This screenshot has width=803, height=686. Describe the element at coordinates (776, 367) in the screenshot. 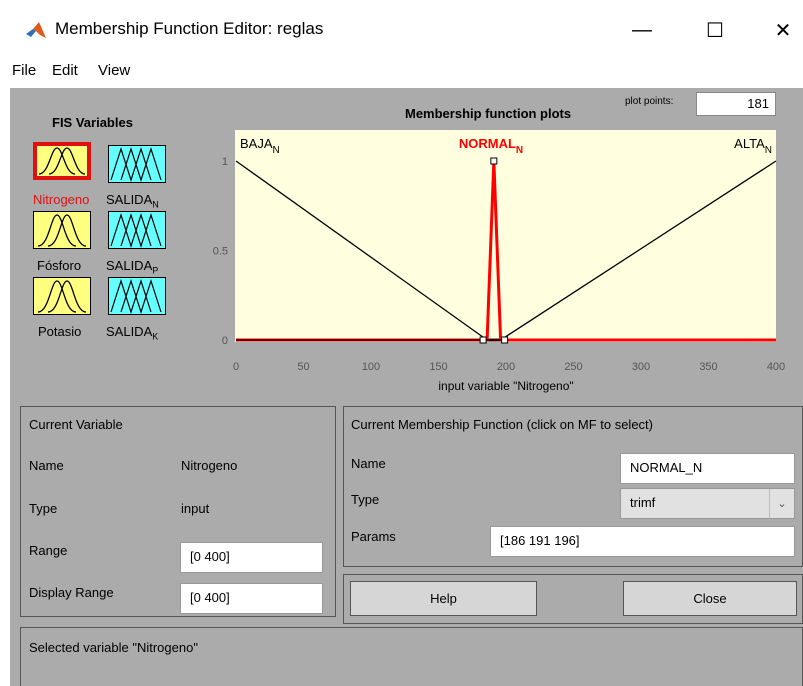

I see `x-tick-label: 400` at that location.